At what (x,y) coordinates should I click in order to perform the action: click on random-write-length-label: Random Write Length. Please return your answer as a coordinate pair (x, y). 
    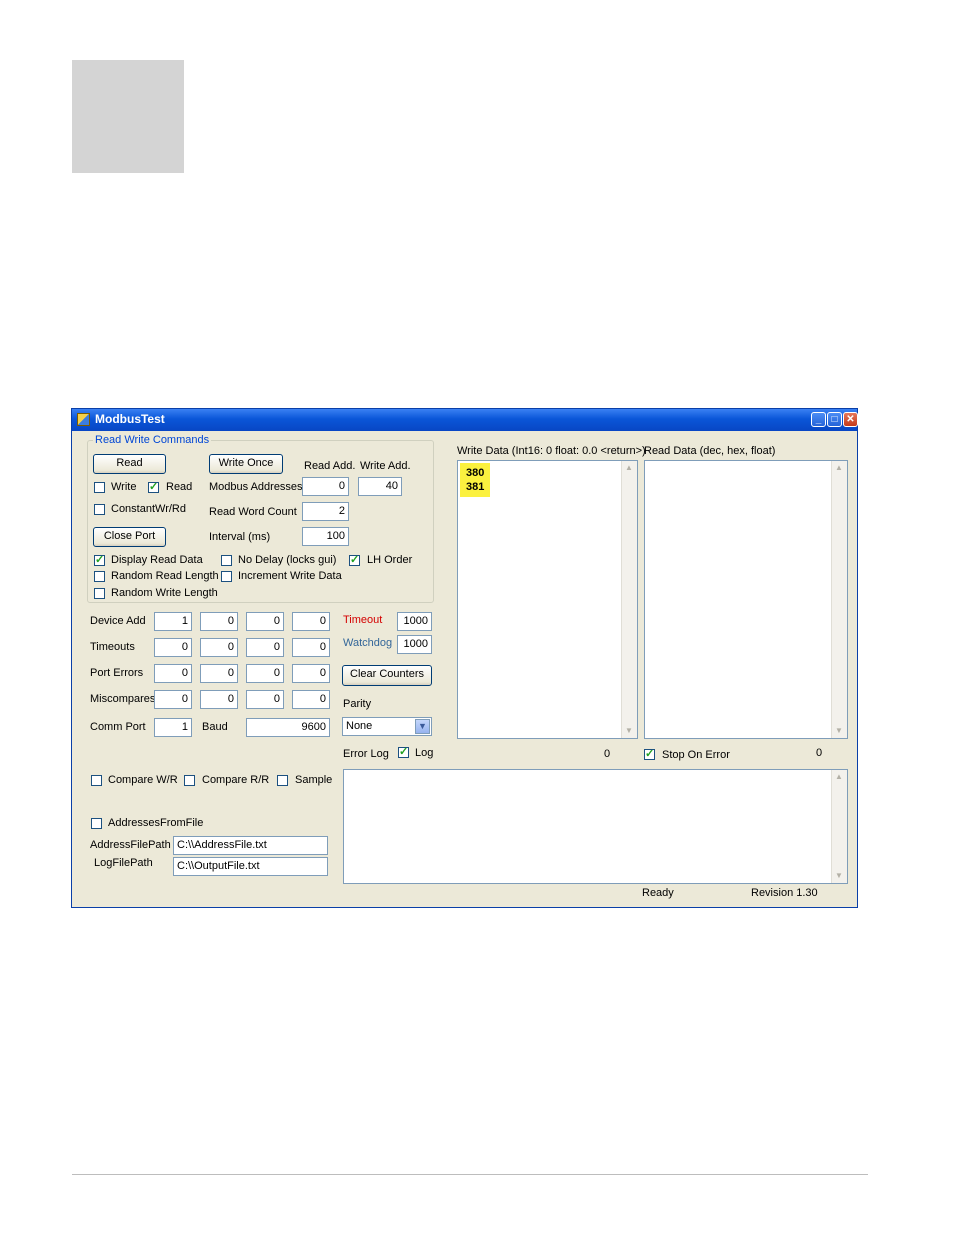
    Looking at the image, I should click on (164, 593).